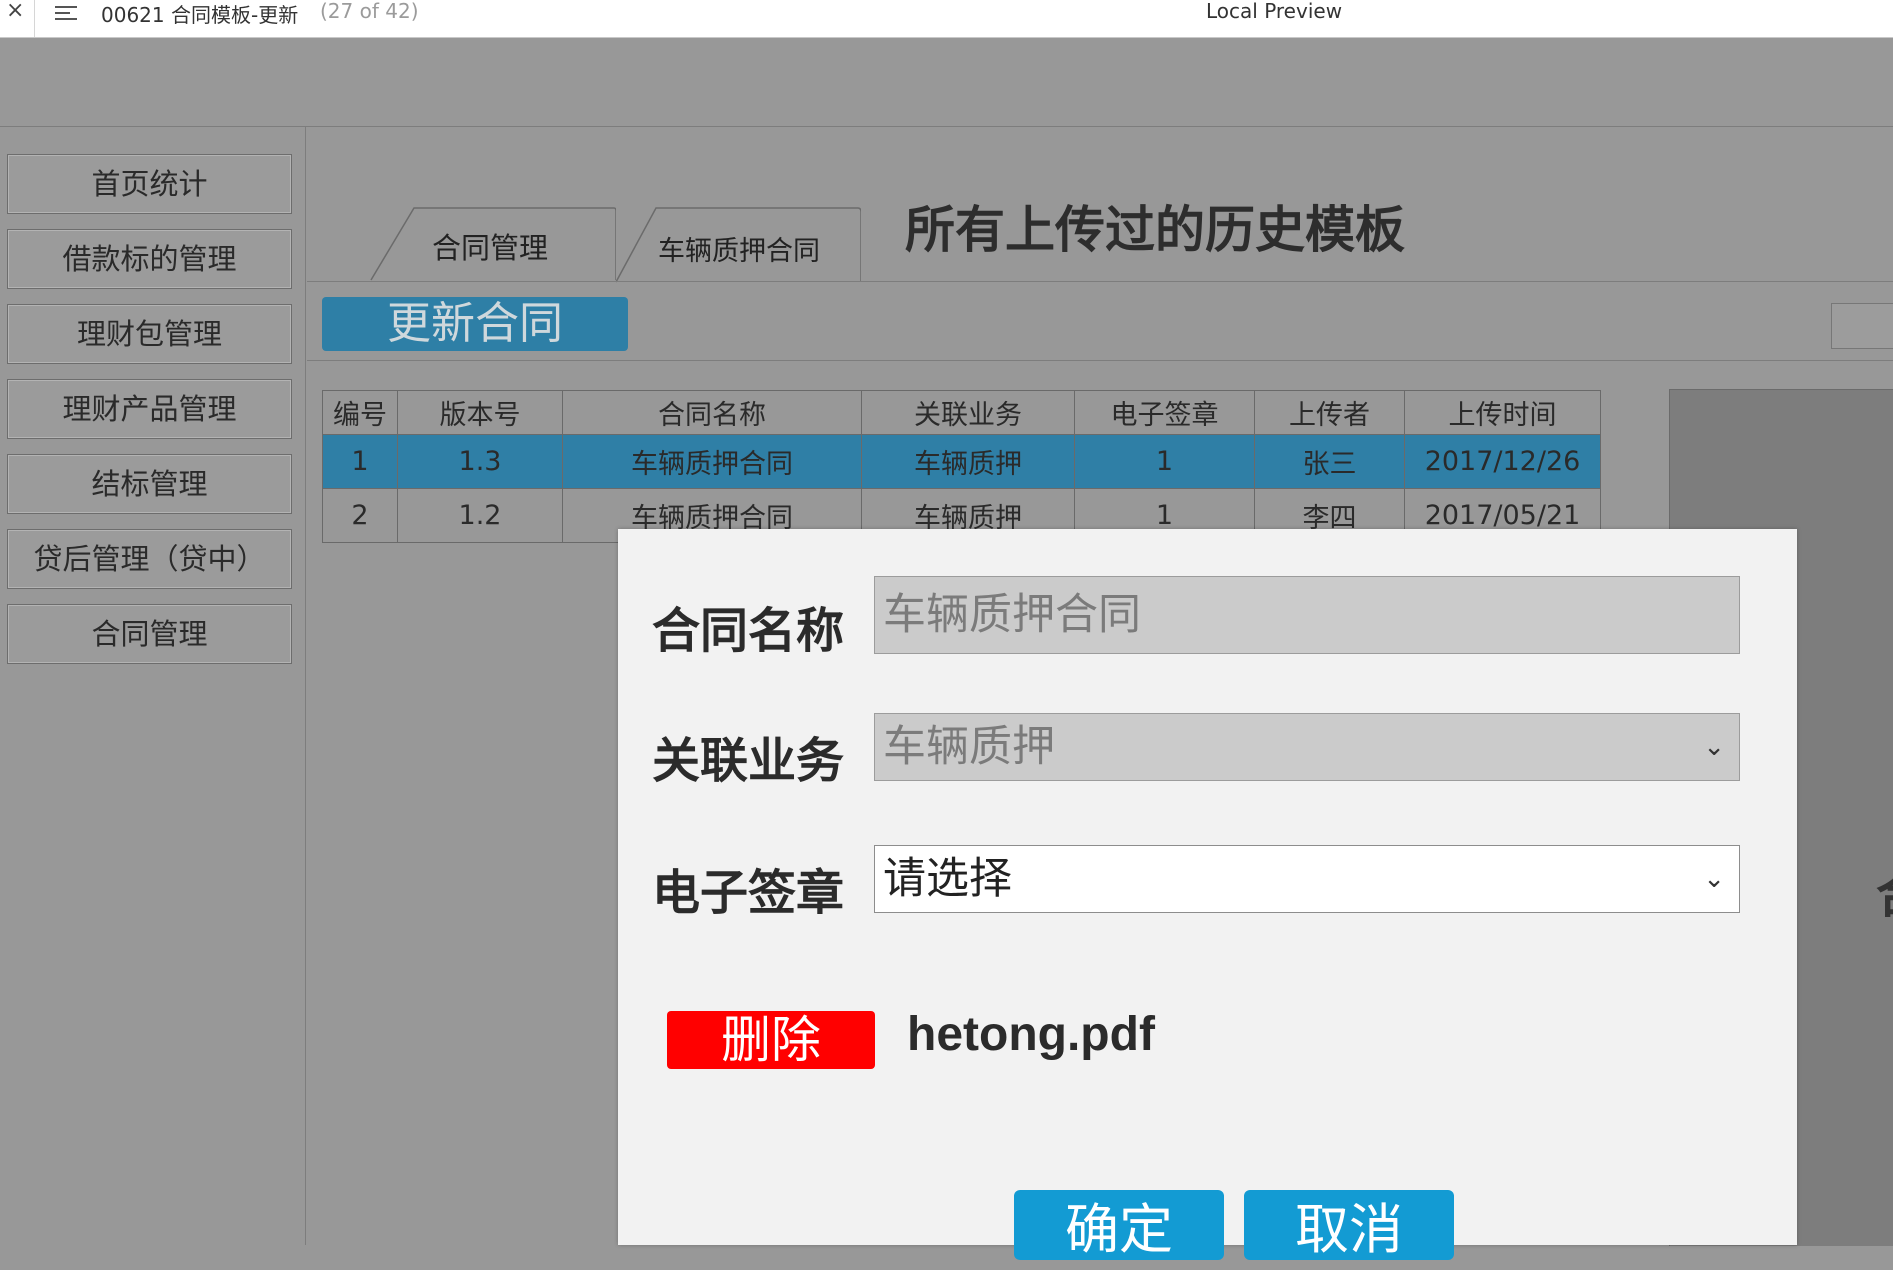 This screenshot has height=1270, width=1893. What do you see at coordinates (1307, 879) in the screenshot?
I see `seal-select: 请选择 ⌄` at bounding box center [1307, 879].